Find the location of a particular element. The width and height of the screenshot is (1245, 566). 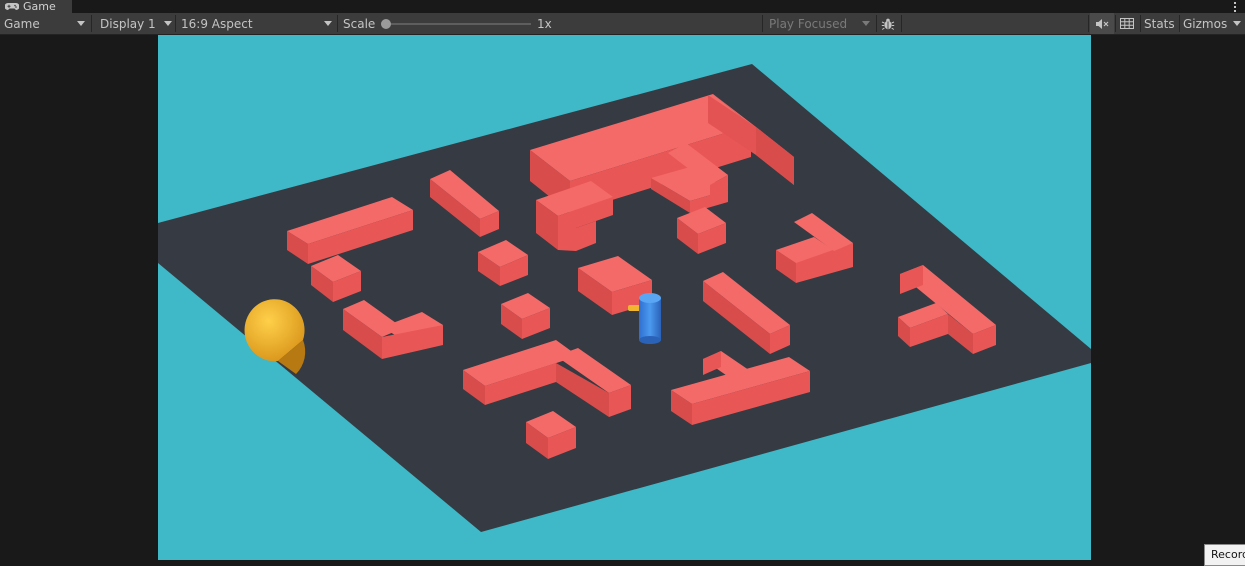

recorder-tooltip: Recorder is located at coordinates (1224, 555).